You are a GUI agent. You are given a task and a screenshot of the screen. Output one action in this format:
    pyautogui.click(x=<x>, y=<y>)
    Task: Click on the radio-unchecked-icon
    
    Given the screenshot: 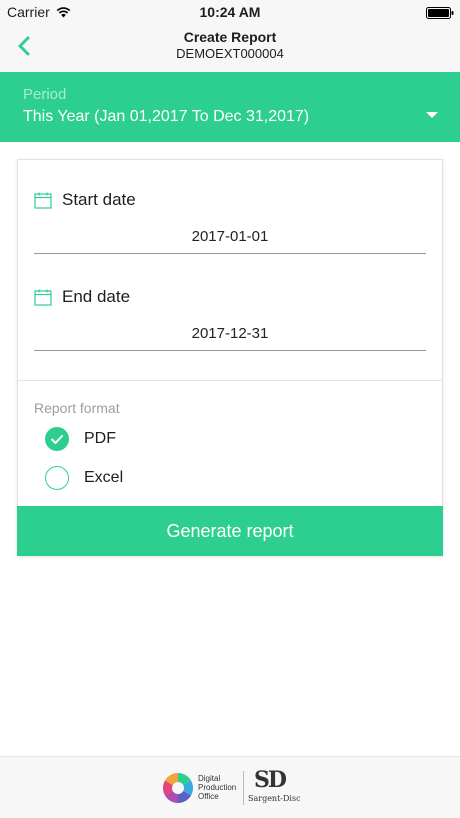 What is the action you would take?
    pyautogui.click(x=57, y=478)
    